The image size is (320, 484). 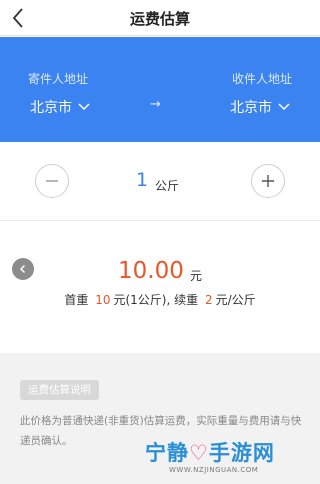 What do you see at coordinates (103, 300) in the screenshot?
I see `first-weight-price: 10` at bounding box center [103, 300].